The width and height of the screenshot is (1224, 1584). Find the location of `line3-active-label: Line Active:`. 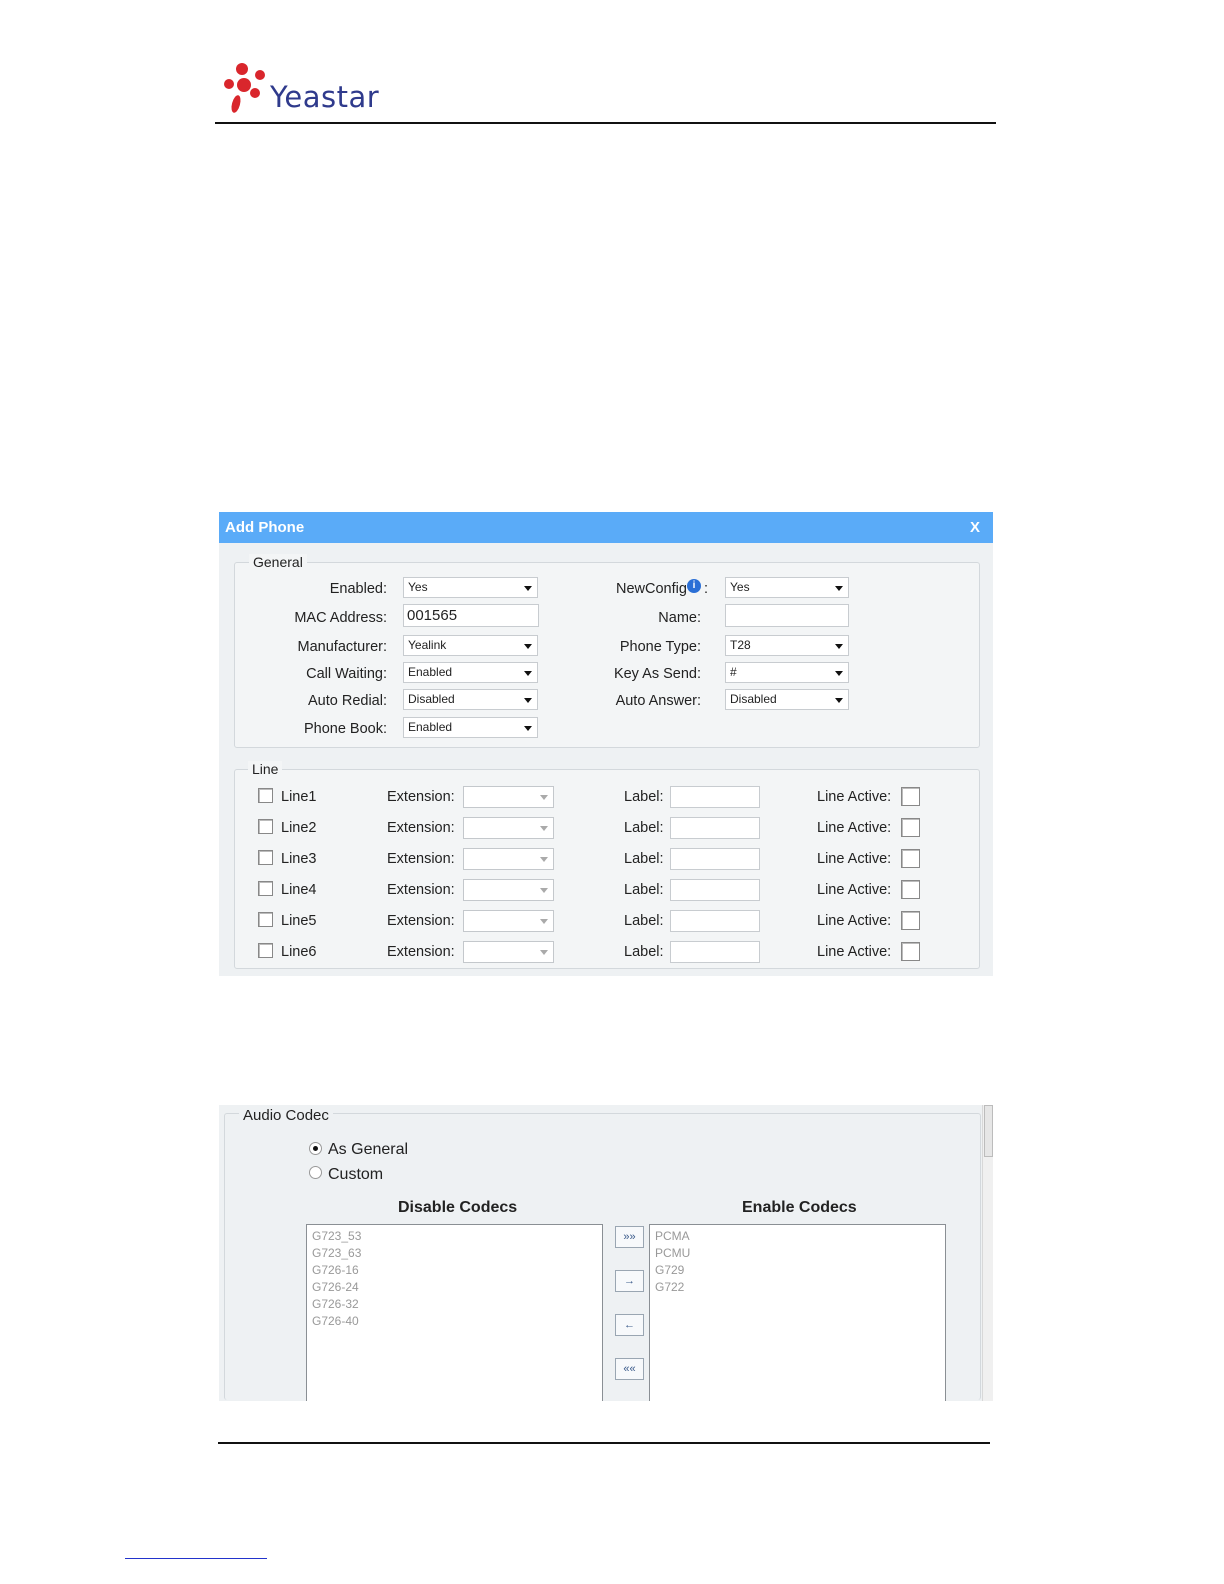

line3-active-label: Line Active: is located at coordinates (854, 859).